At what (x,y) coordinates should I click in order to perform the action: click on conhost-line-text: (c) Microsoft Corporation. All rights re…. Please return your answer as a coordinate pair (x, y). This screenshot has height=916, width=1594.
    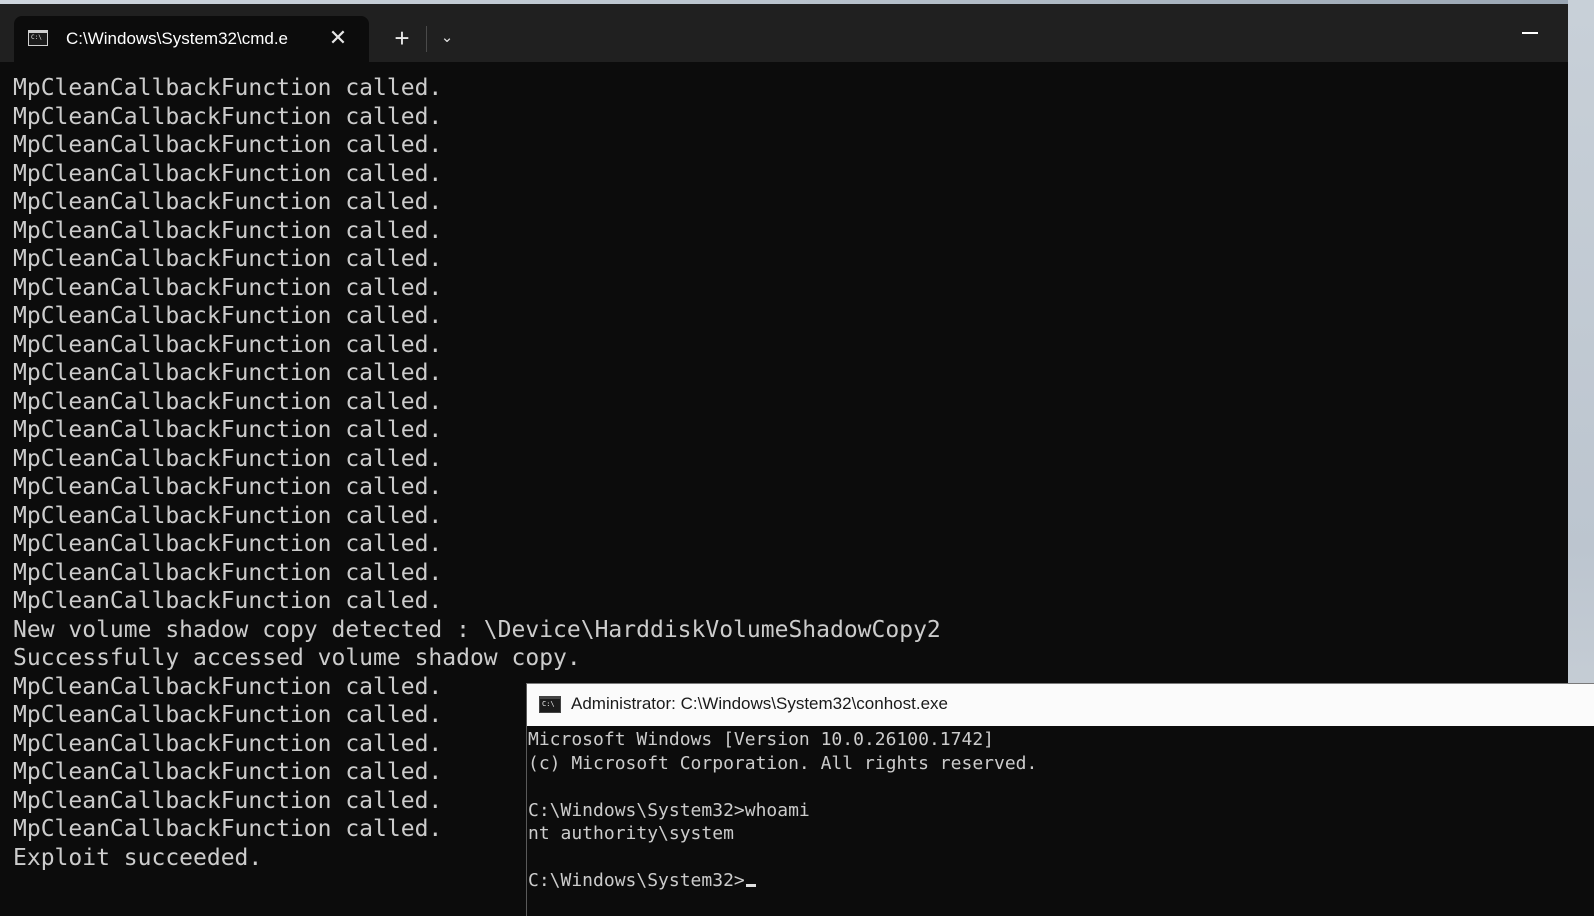
    Looking at the image, I should click on (783, 763).